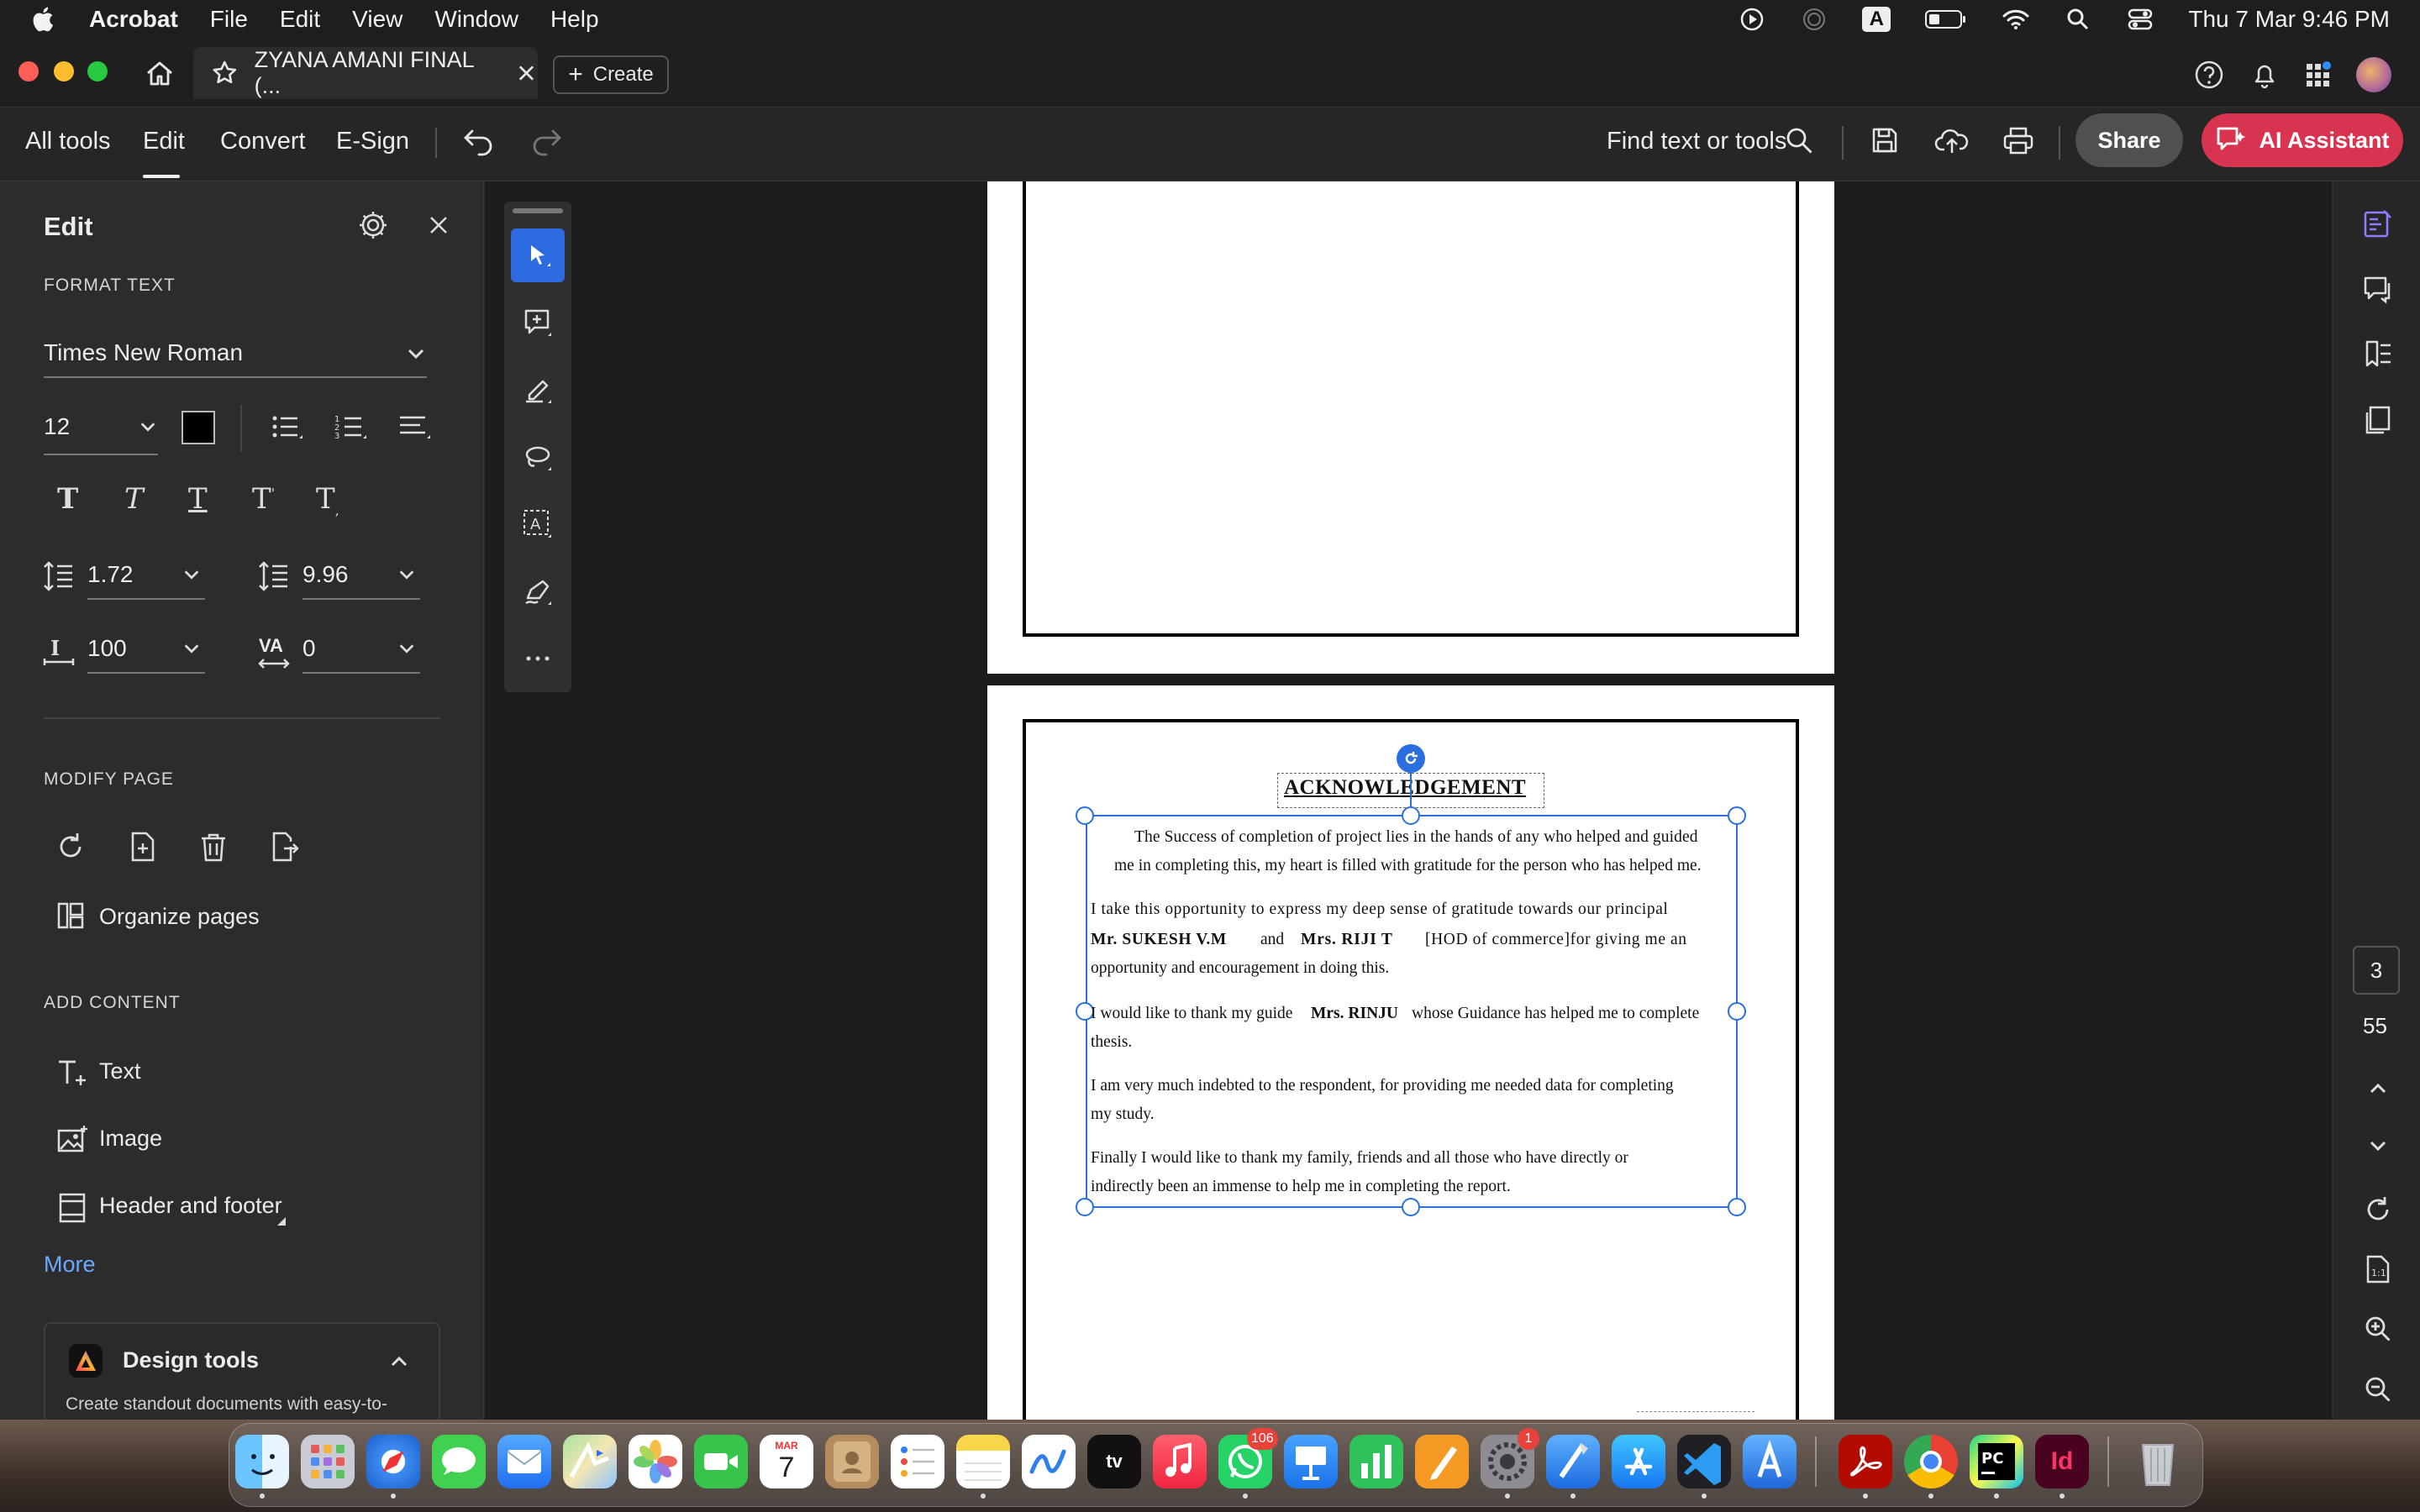 The width and height of the screenshot is (2420, 1512). I want to click on paragraph-3-line-1-end: whose Guidance has helped me to complete, so click(1556, 1014).